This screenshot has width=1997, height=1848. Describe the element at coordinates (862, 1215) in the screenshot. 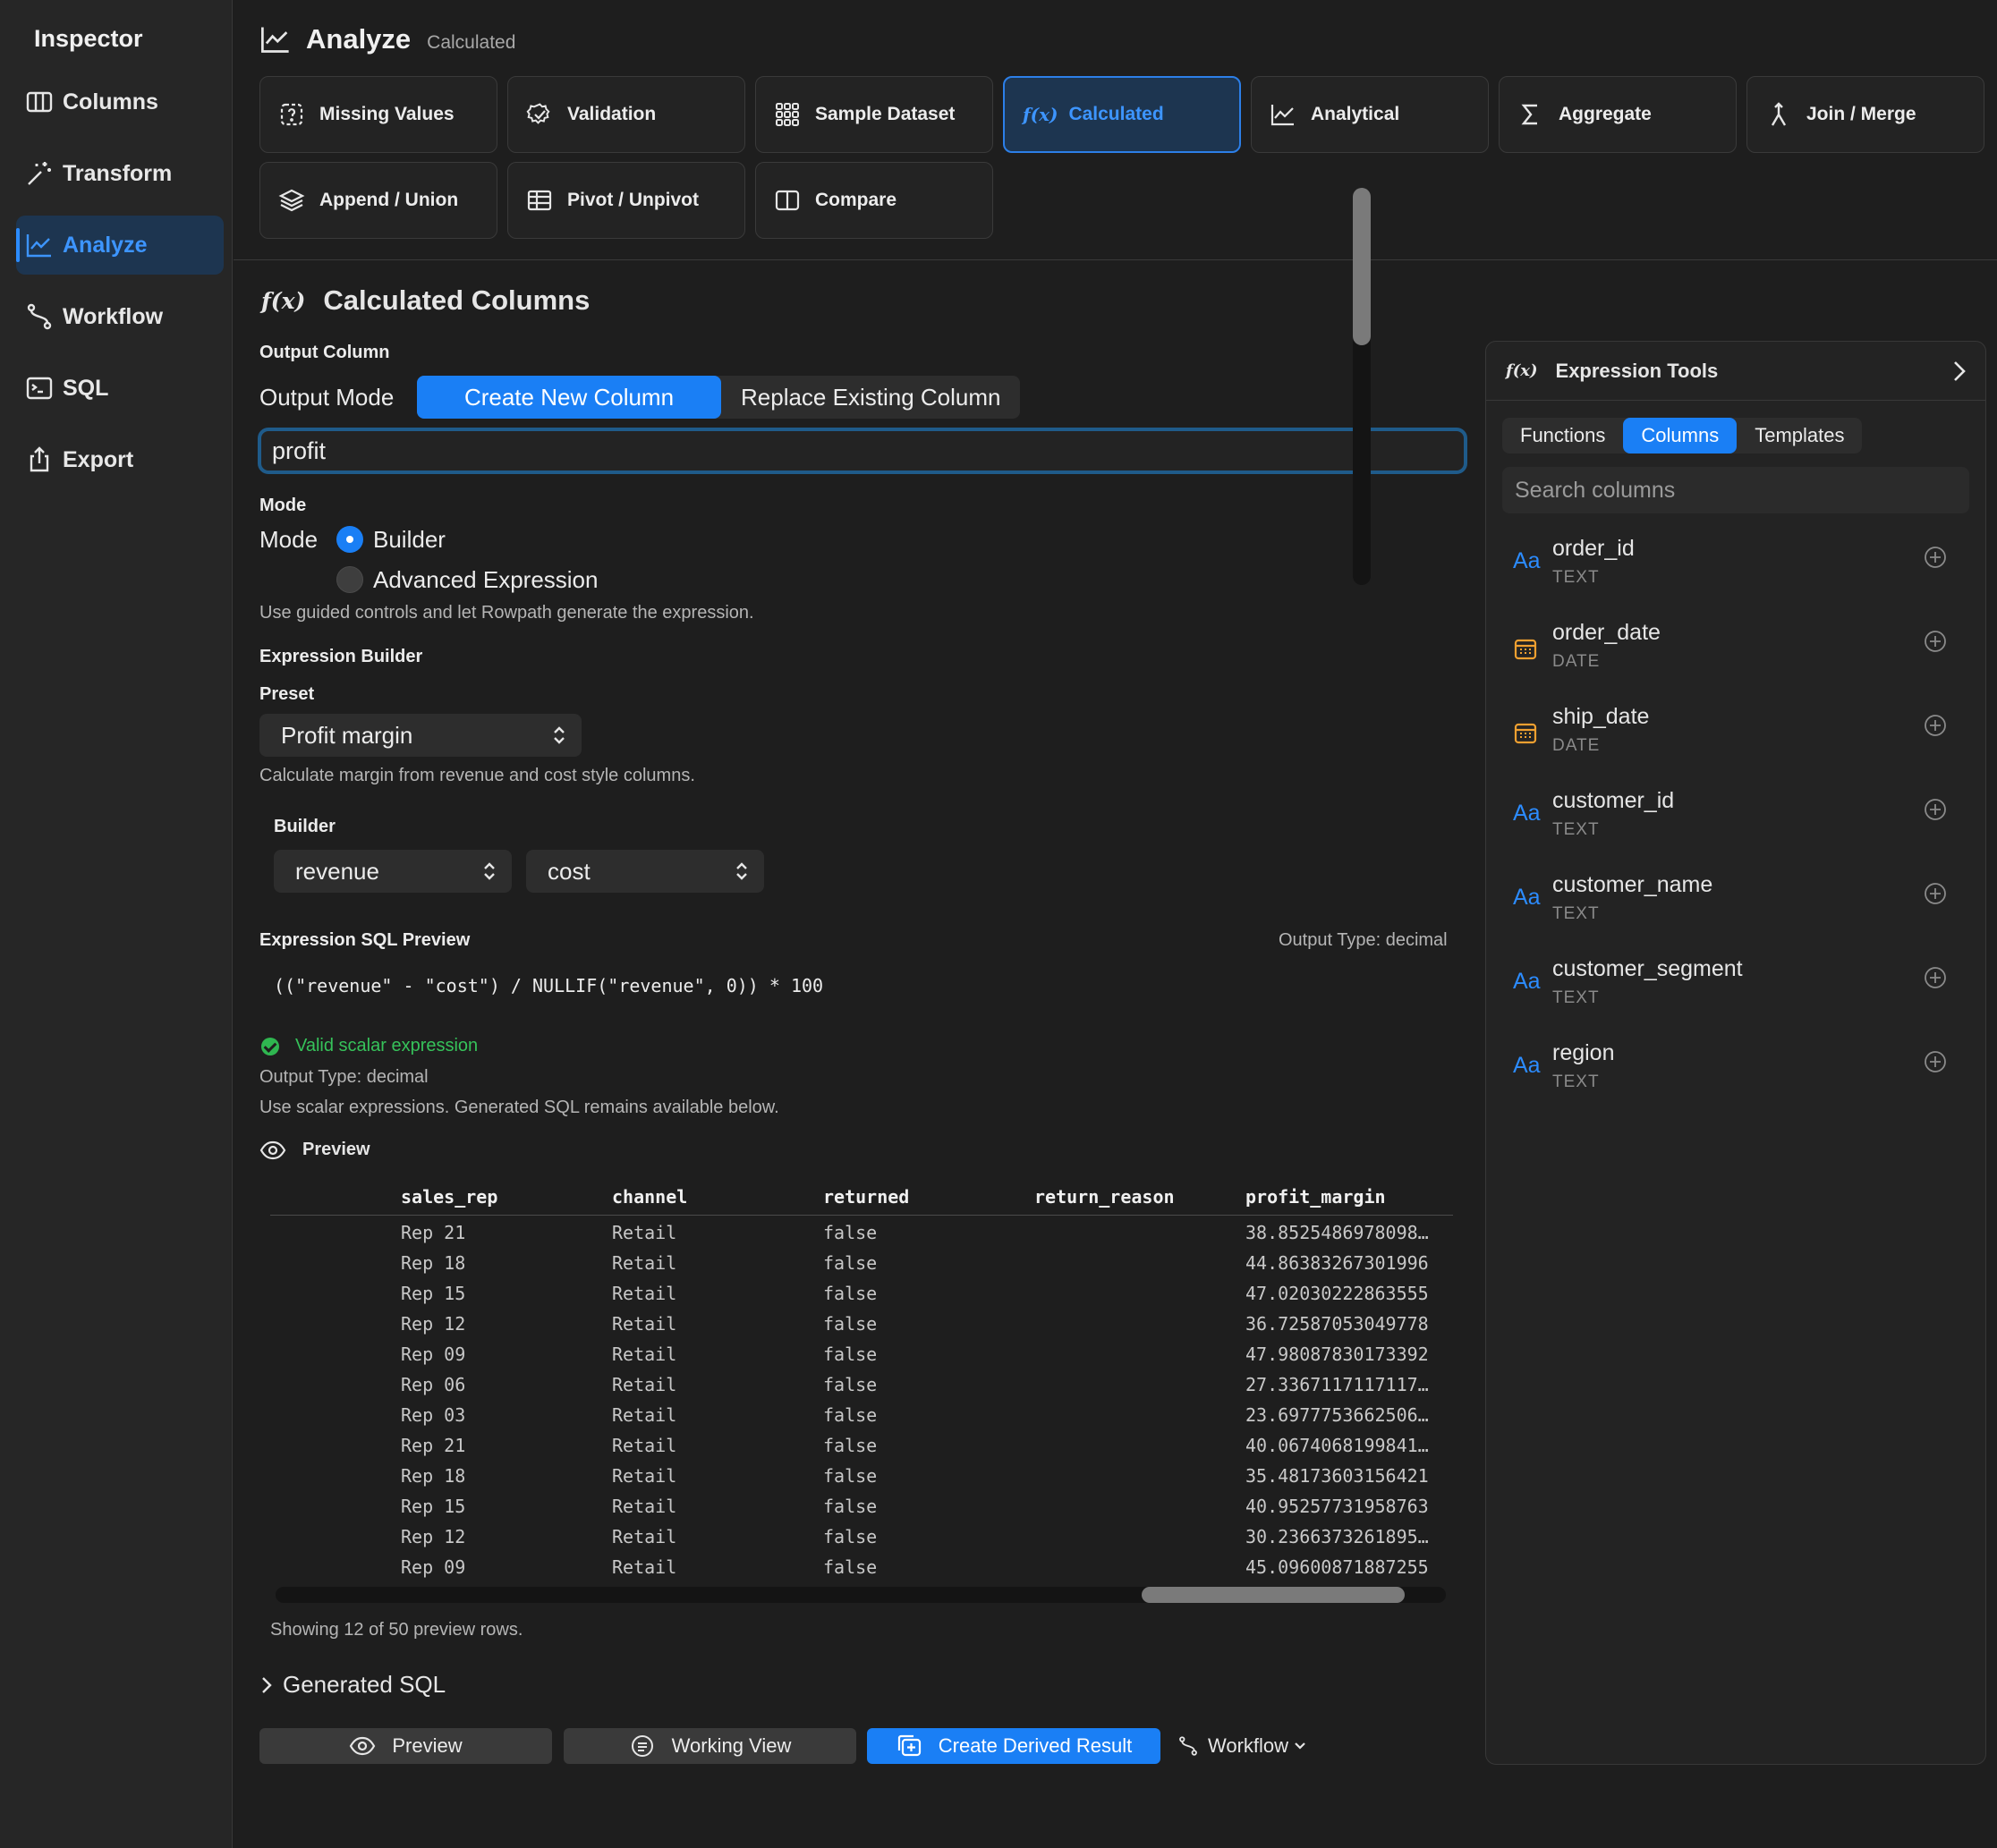

I see `table-header-divider` at that location.